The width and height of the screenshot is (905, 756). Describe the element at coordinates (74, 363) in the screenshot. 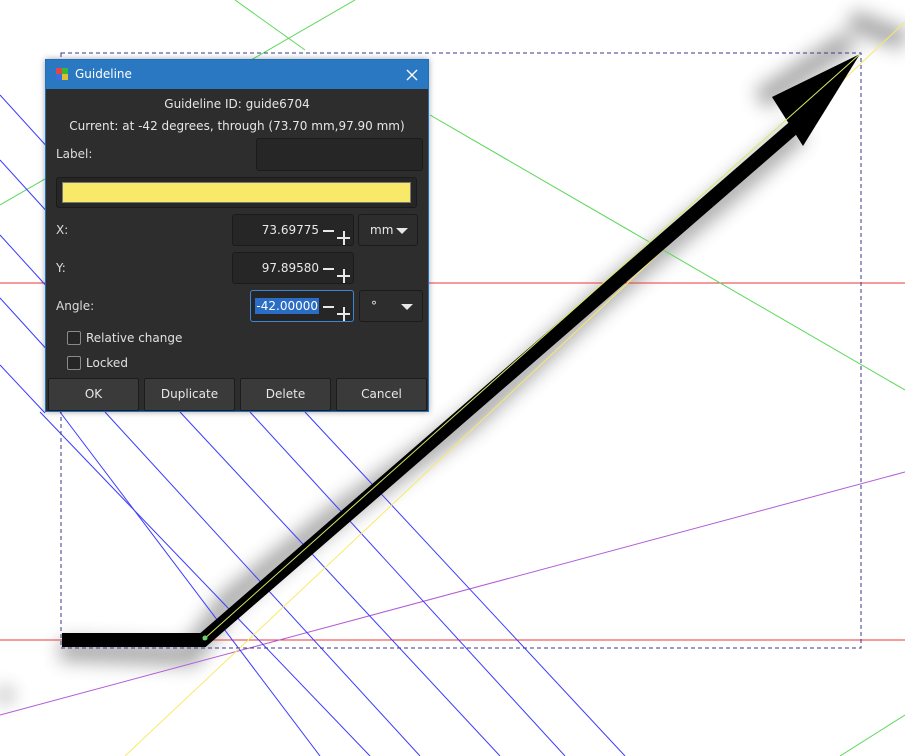

I see `locked-checkbox` at that location.